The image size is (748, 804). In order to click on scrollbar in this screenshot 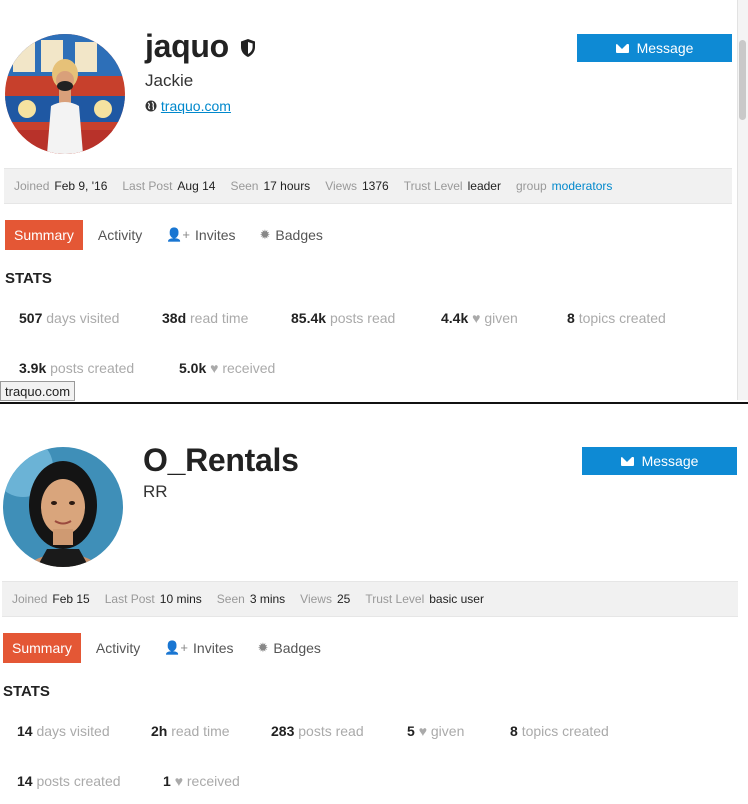, I will do `click(742, 200)`.